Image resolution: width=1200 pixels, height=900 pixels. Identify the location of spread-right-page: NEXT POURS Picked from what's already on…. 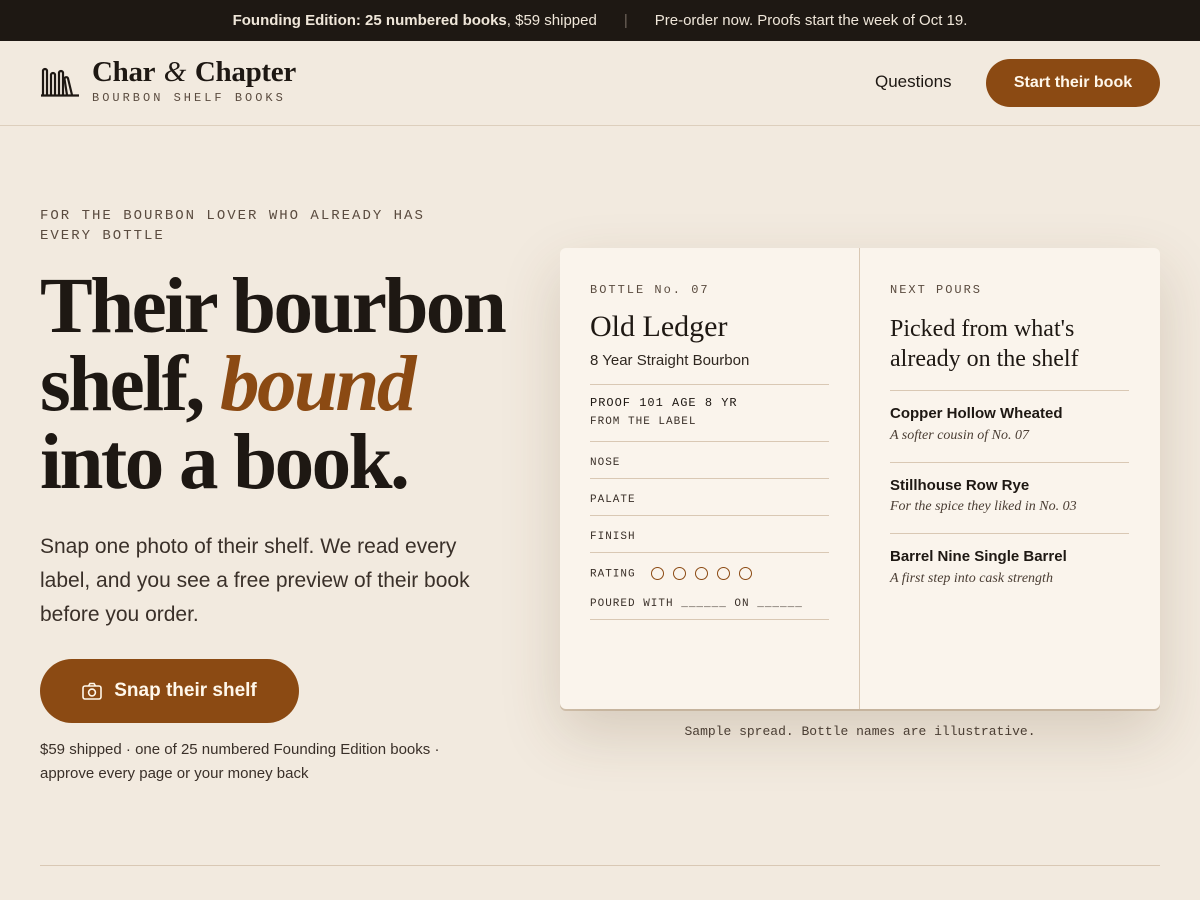
(1010, 478).